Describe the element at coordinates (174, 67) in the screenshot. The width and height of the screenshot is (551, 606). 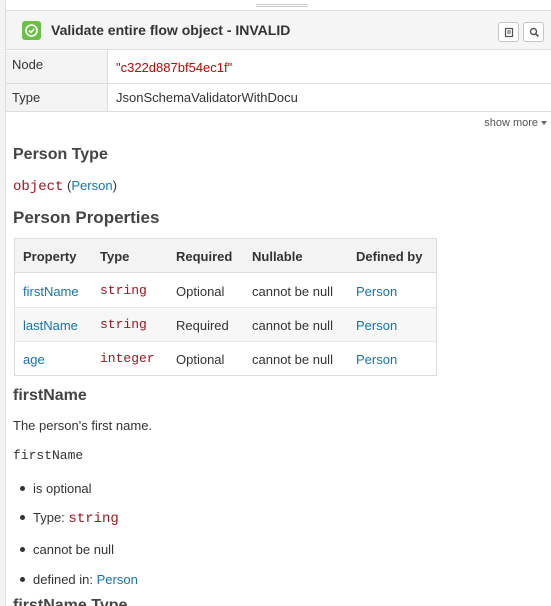
I see `property-value-node-id: "c322d887bf54ec1f"` at that location.